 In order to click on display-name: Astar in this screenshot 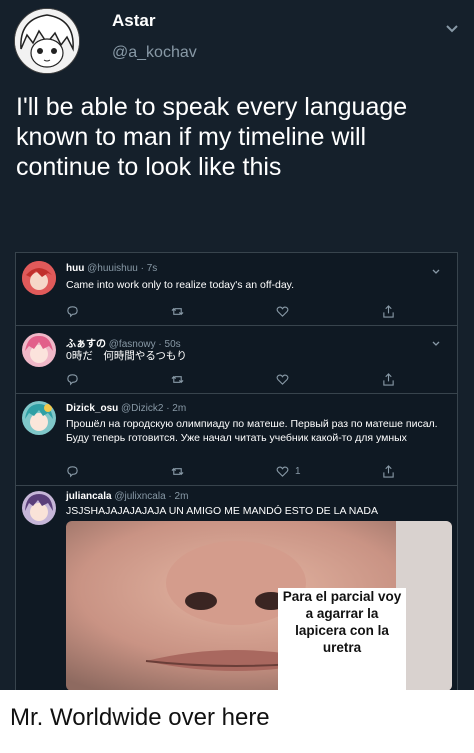, I will do `click(133, 21)`.